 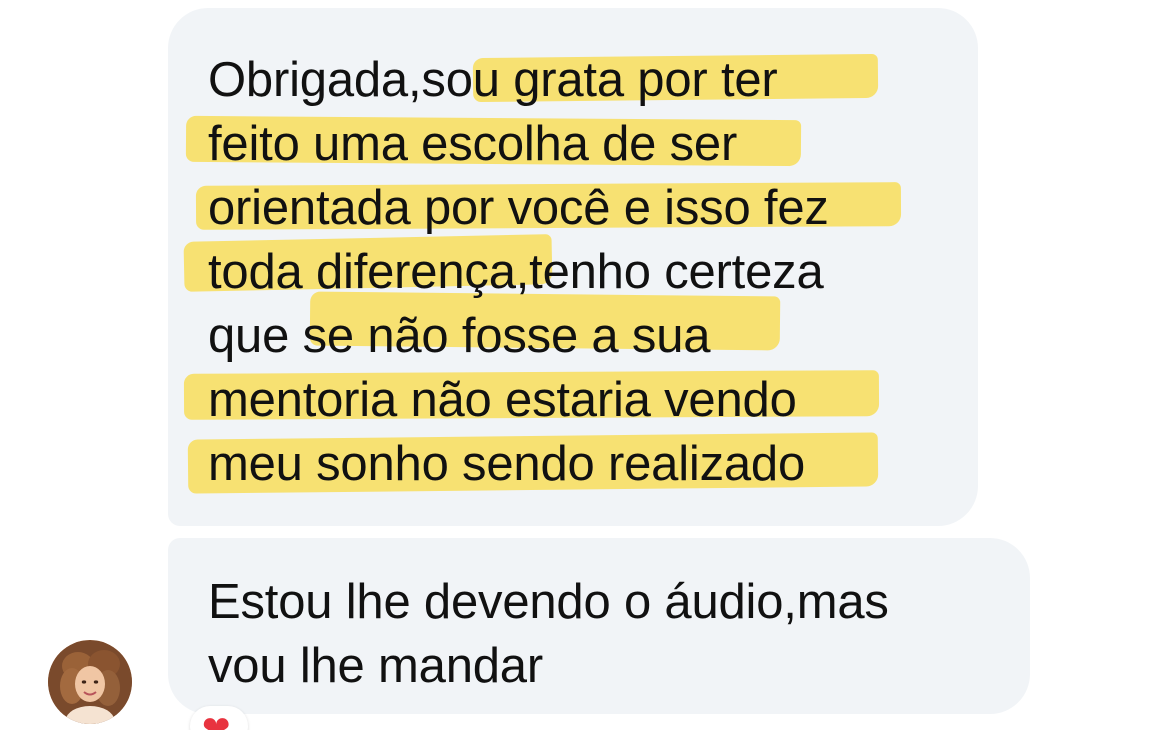 What do you see at coordinates (516, 272) in the screenshot?
I see `message-text-line: toda diferença,tenho certeza` at bounding box center [516, 272].